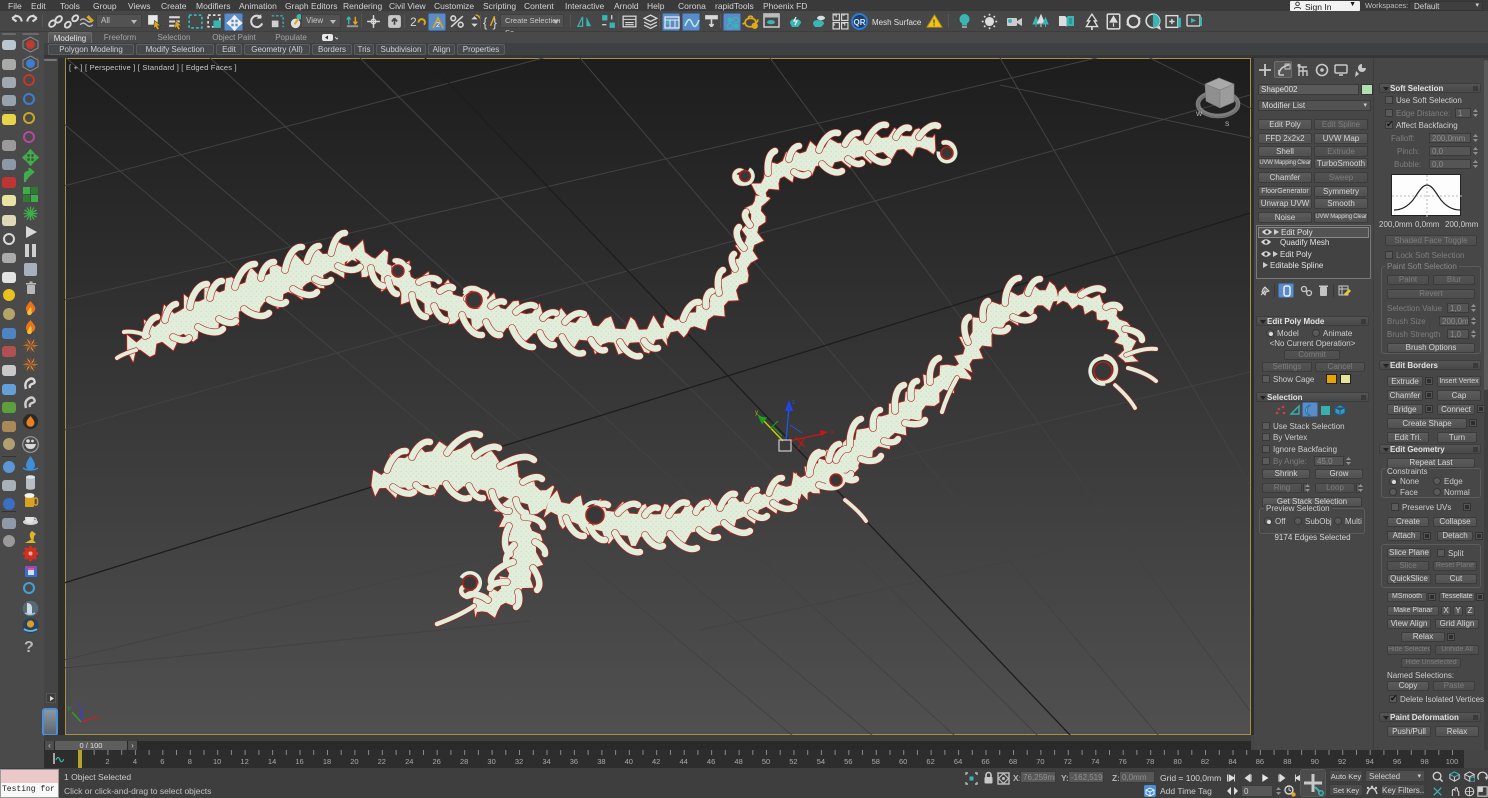 The height and width of the screenshot is (798, 1488). Describe the element at coordinates (1260, 761) in the screenshot. I see `svg-text: 86` at that location.